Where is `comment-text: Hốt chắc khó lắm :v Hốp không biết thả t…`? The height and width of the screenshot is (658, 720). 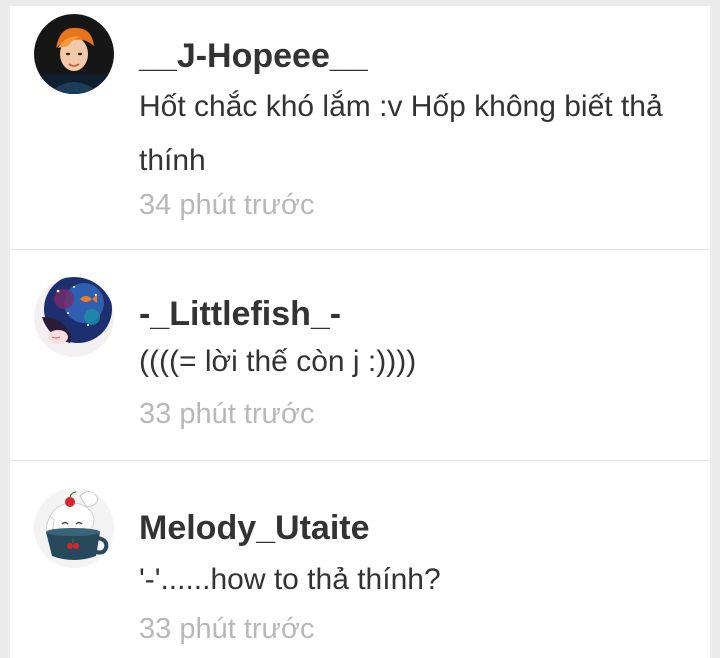
comment-text: Hốt chắc khó lắm :v Hốp không biết thả t… is located at coordinates (401, 133).